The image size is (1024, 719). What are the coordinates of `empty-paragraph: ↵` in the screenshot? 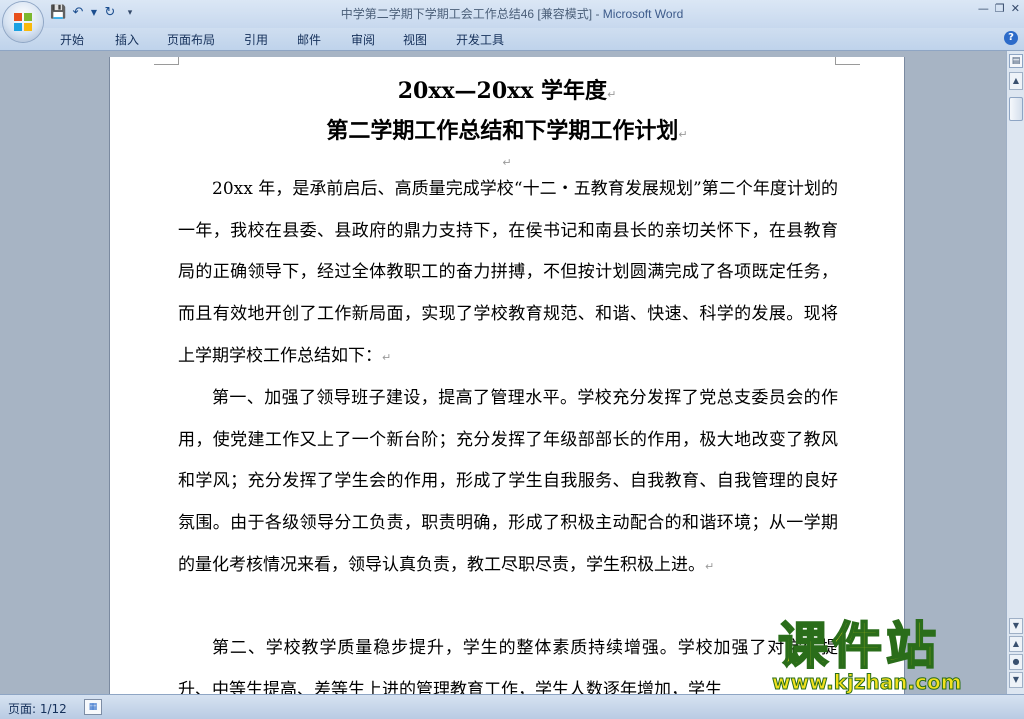 It's located at (507, 160).